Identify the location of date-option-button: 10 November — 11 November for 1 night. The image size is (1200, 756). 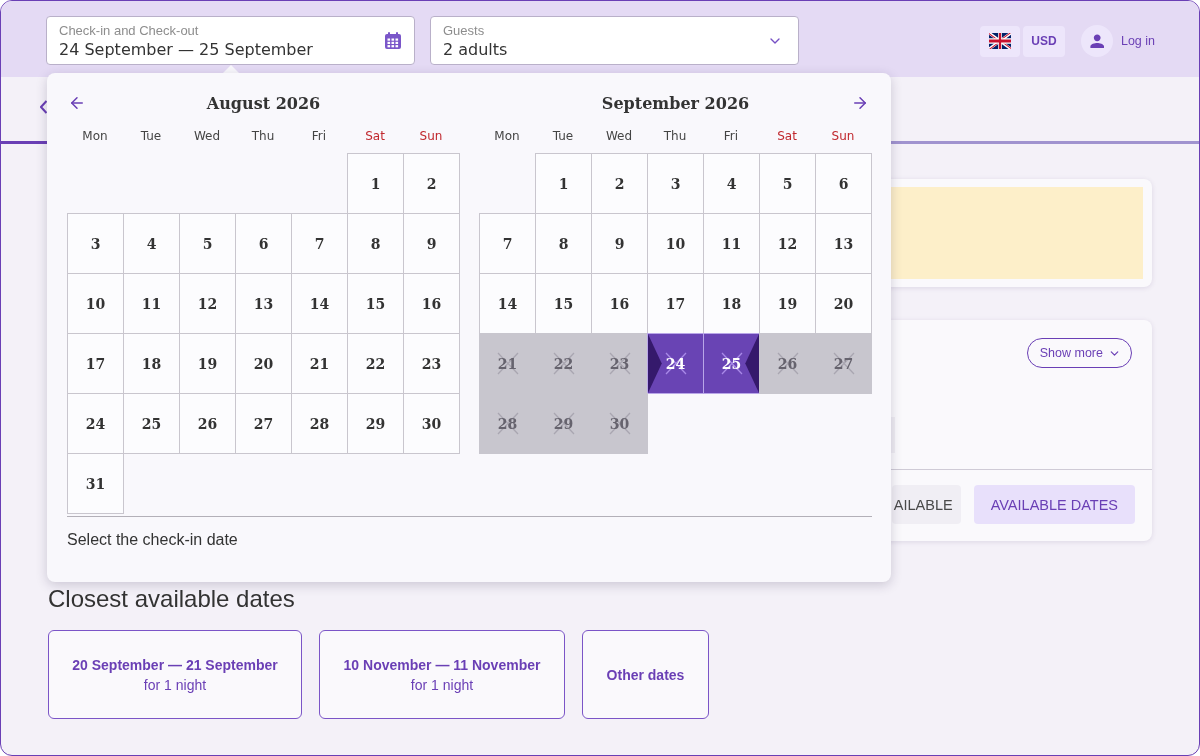
(442, 674).